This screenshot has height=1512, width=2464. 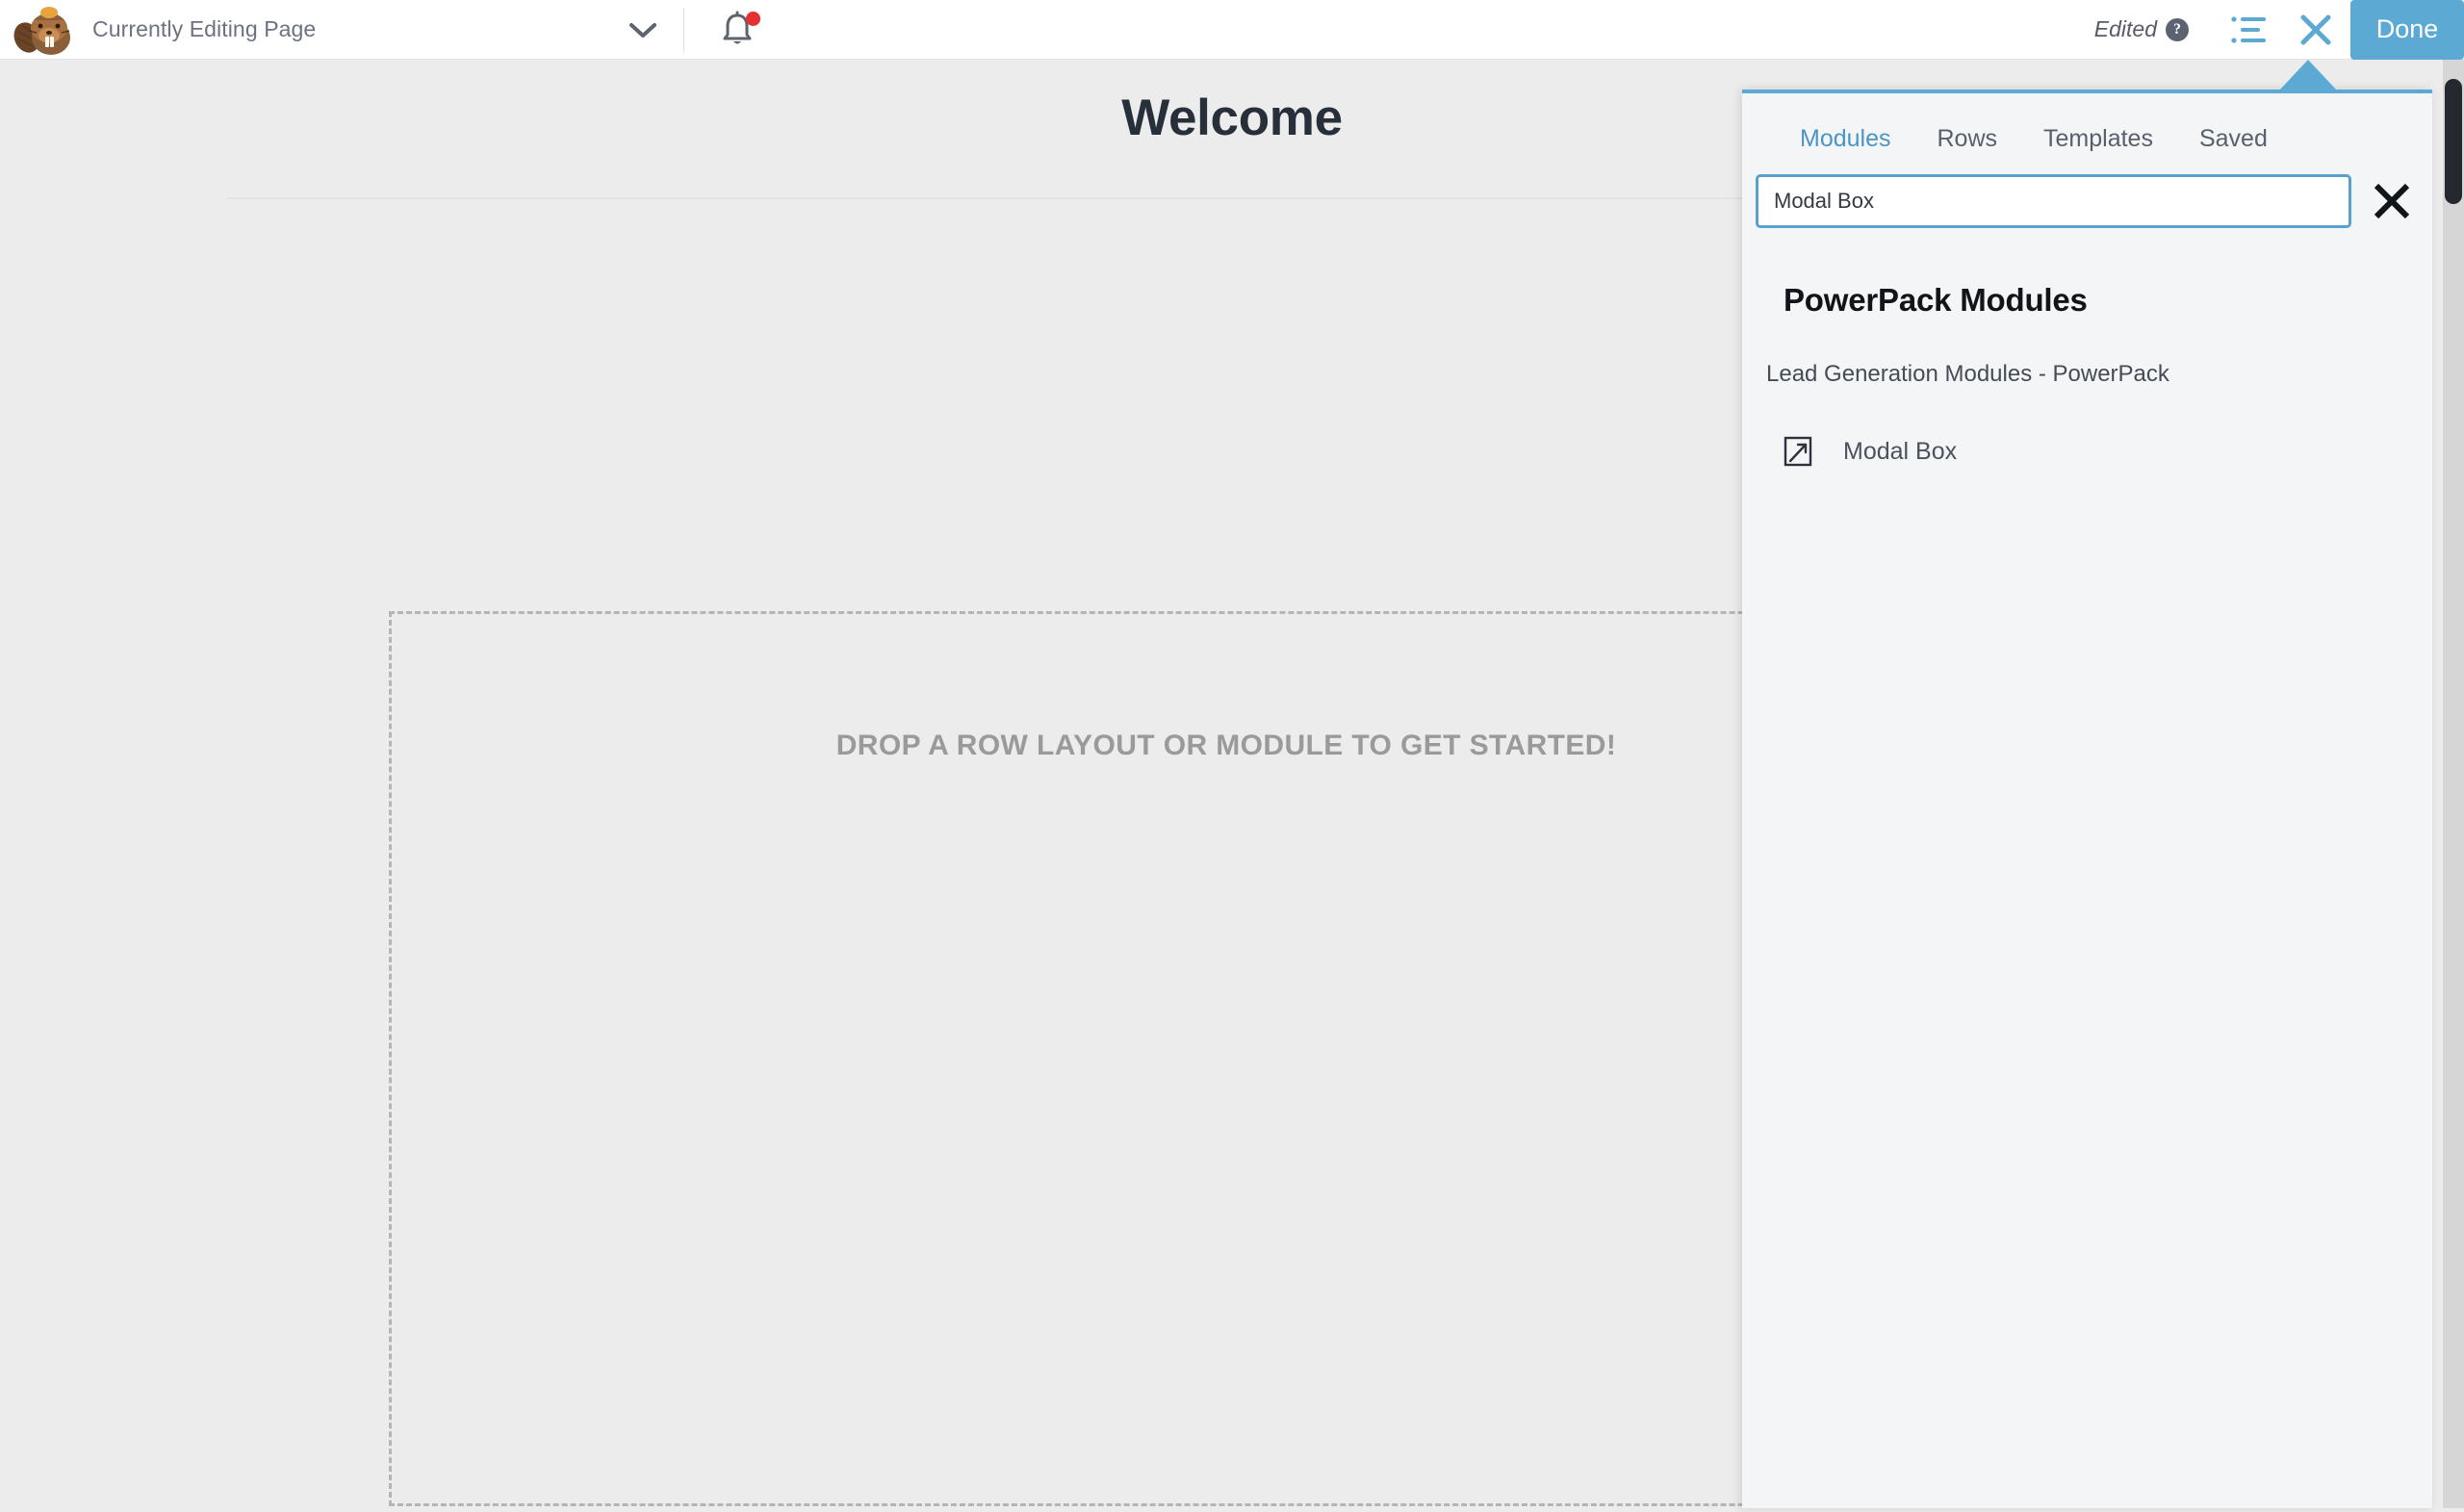 What do you see at coordinates (753, 19) in the screenshot?
I see `notification-badge-dot` at bounding box center [753, 19].